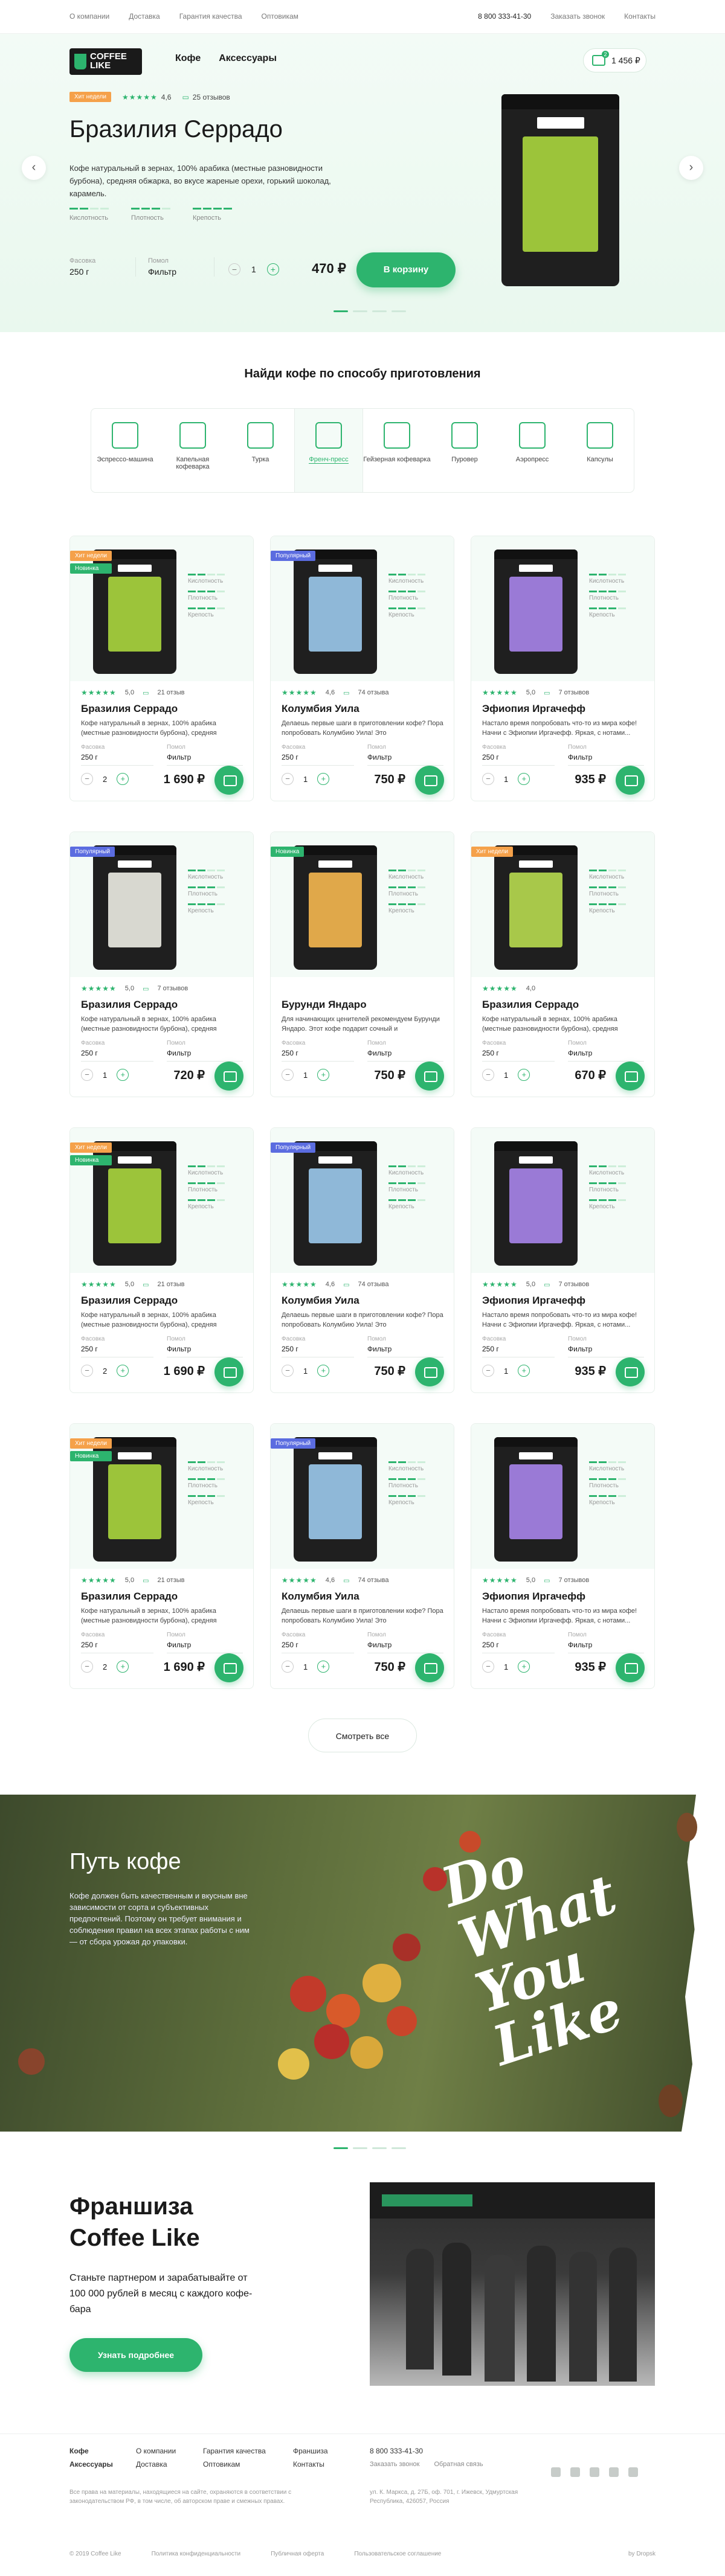 This screenshot has height=2576, width=725. I want to click on method-geyser: Гейзерная кофеварка, so click(397, 450).